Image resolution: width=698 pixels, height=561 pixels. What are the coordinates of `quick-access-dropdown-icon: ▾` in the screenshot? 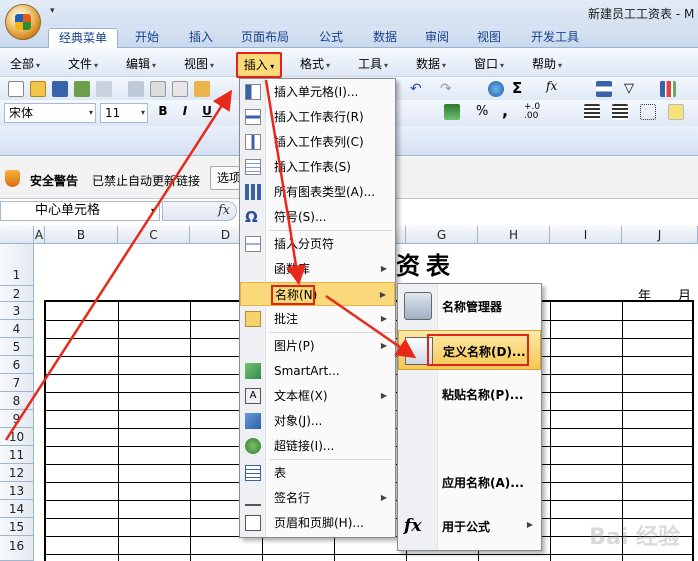 It's located at (52, 11).